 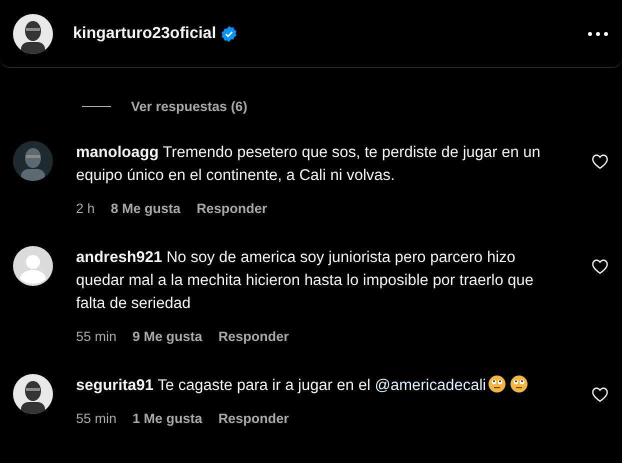 What do you see at coordinates (167, 418) in the screenshot?
I see `likes-count: 1 Me gusta` at bounding box center [167, 418].